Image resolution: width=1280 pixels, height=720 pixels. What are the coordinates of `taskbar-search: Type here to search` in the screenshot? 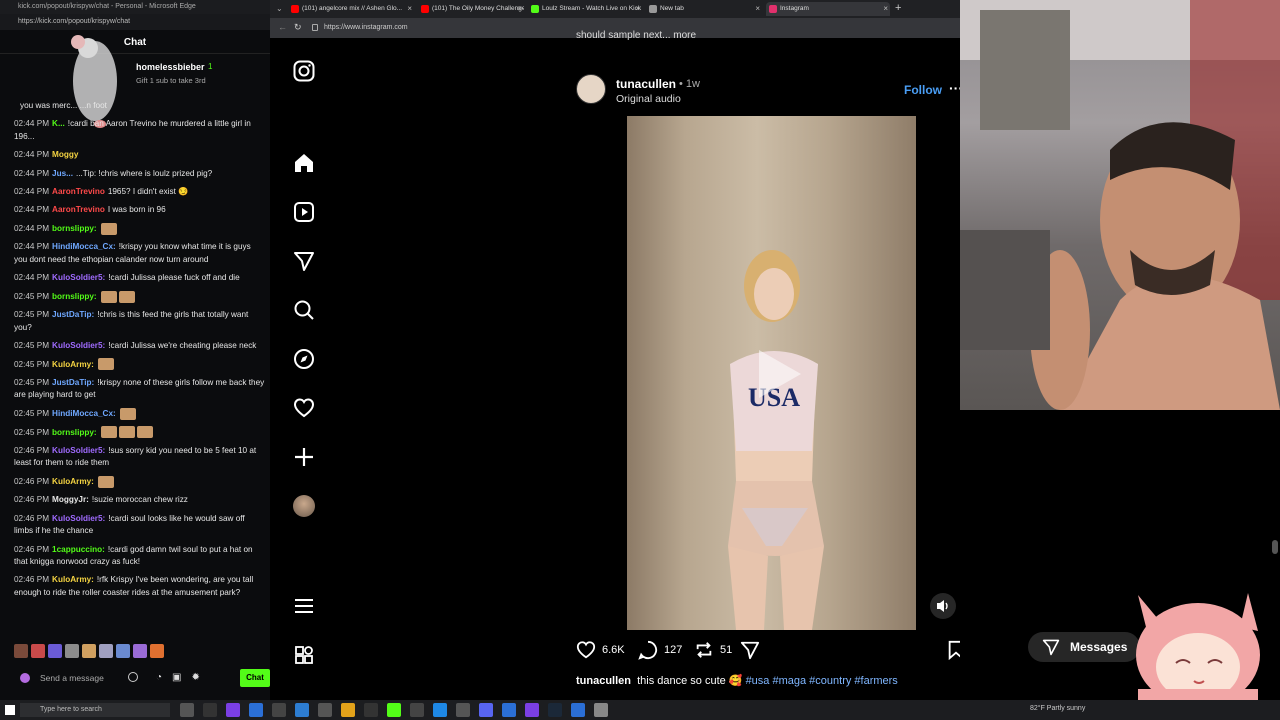 It's located at (95, 710).